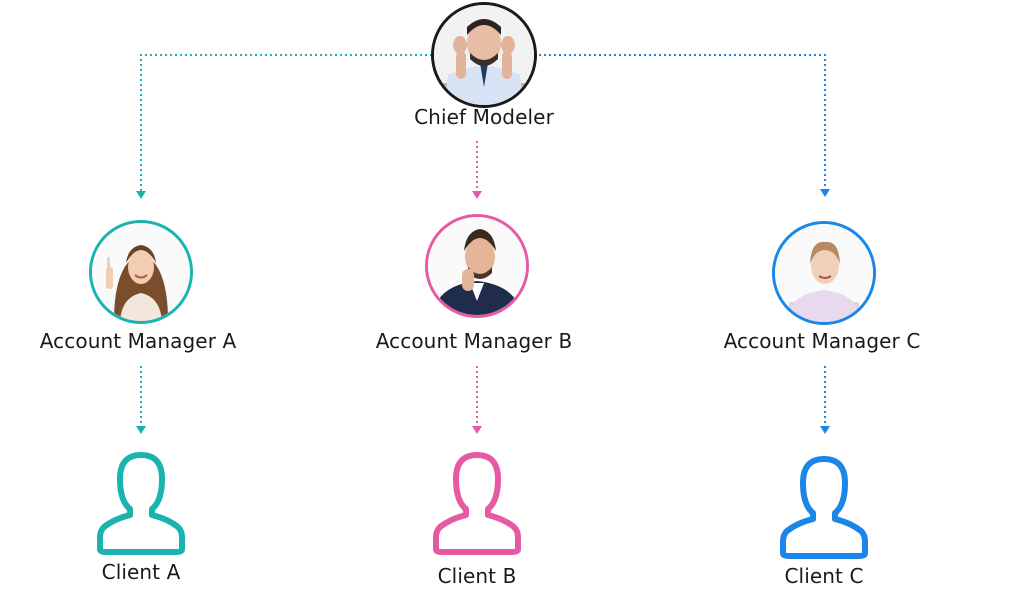 The height and width of the screenshot is (589, 1019). What do you see at coordinates (477, 576) in the screenshot?
I see `client-b-label: Client B` at bounding box center [477, 576].